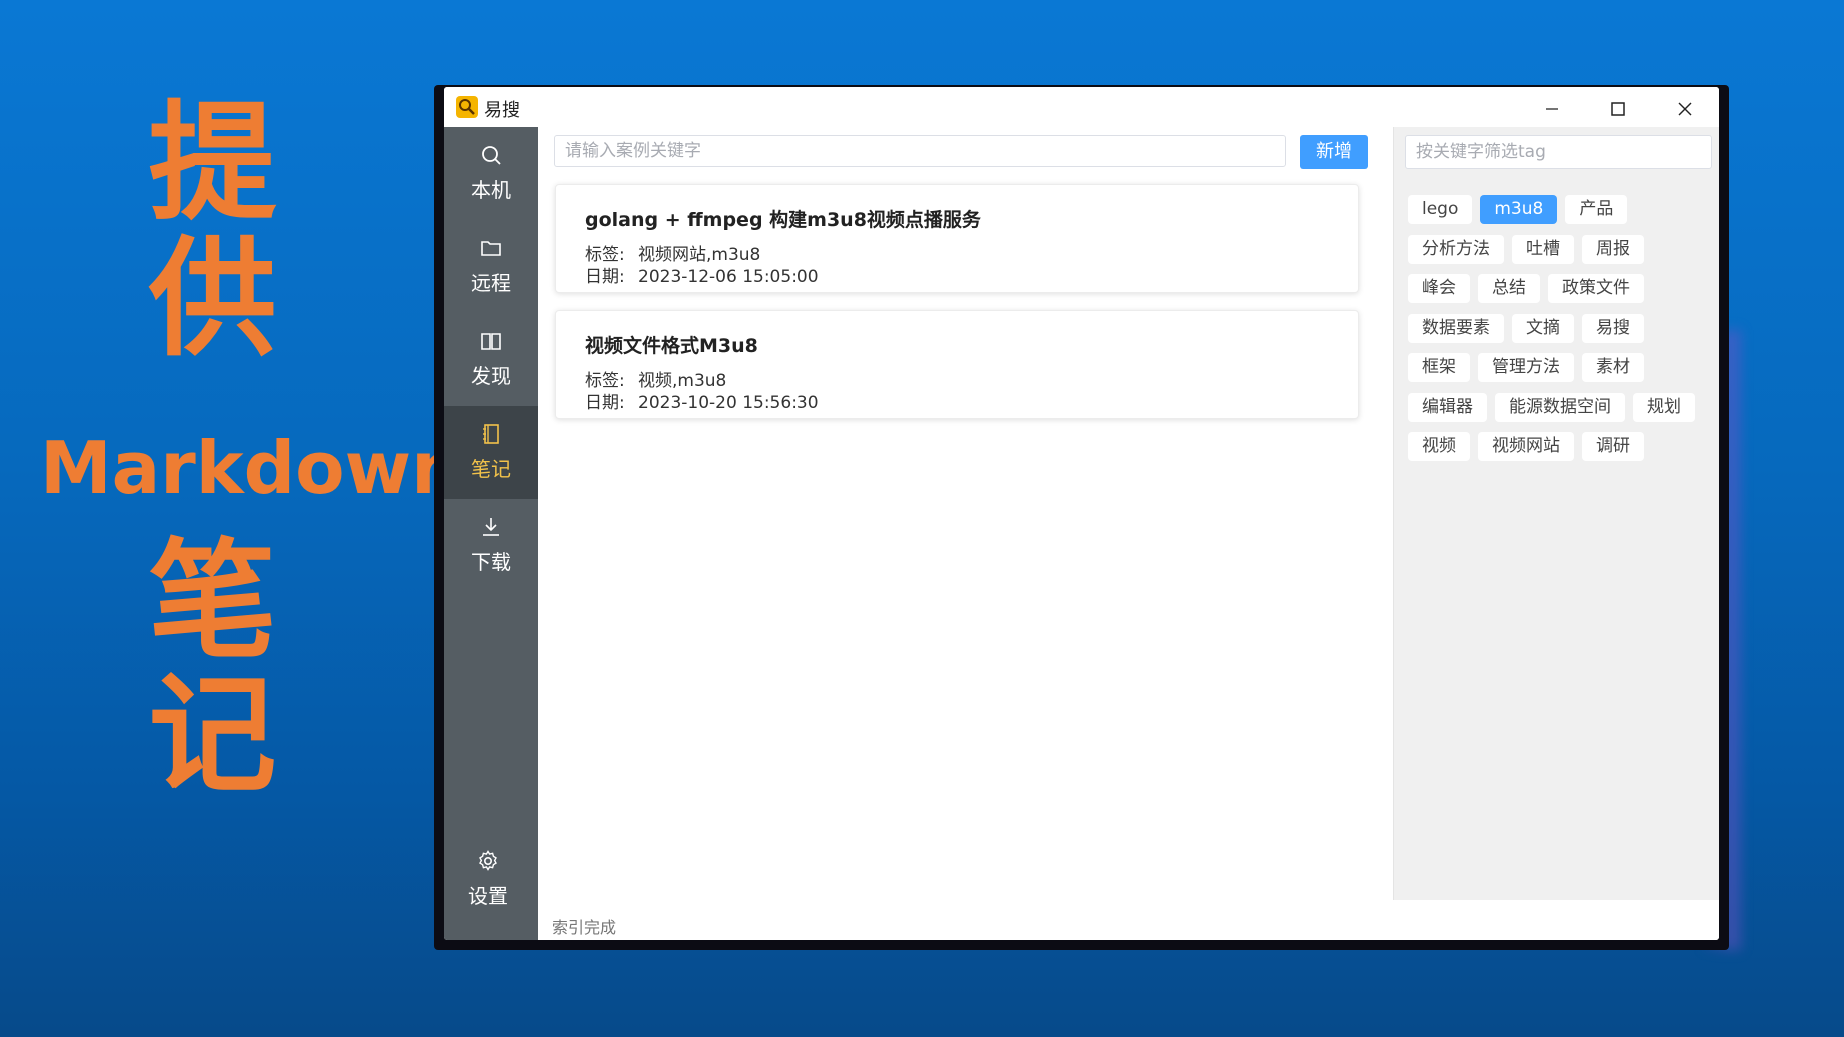  What do you see at coordinates (584, 927) in the screenshot?
I see `status-text: 索引完成` at bounding box center [584, 927].